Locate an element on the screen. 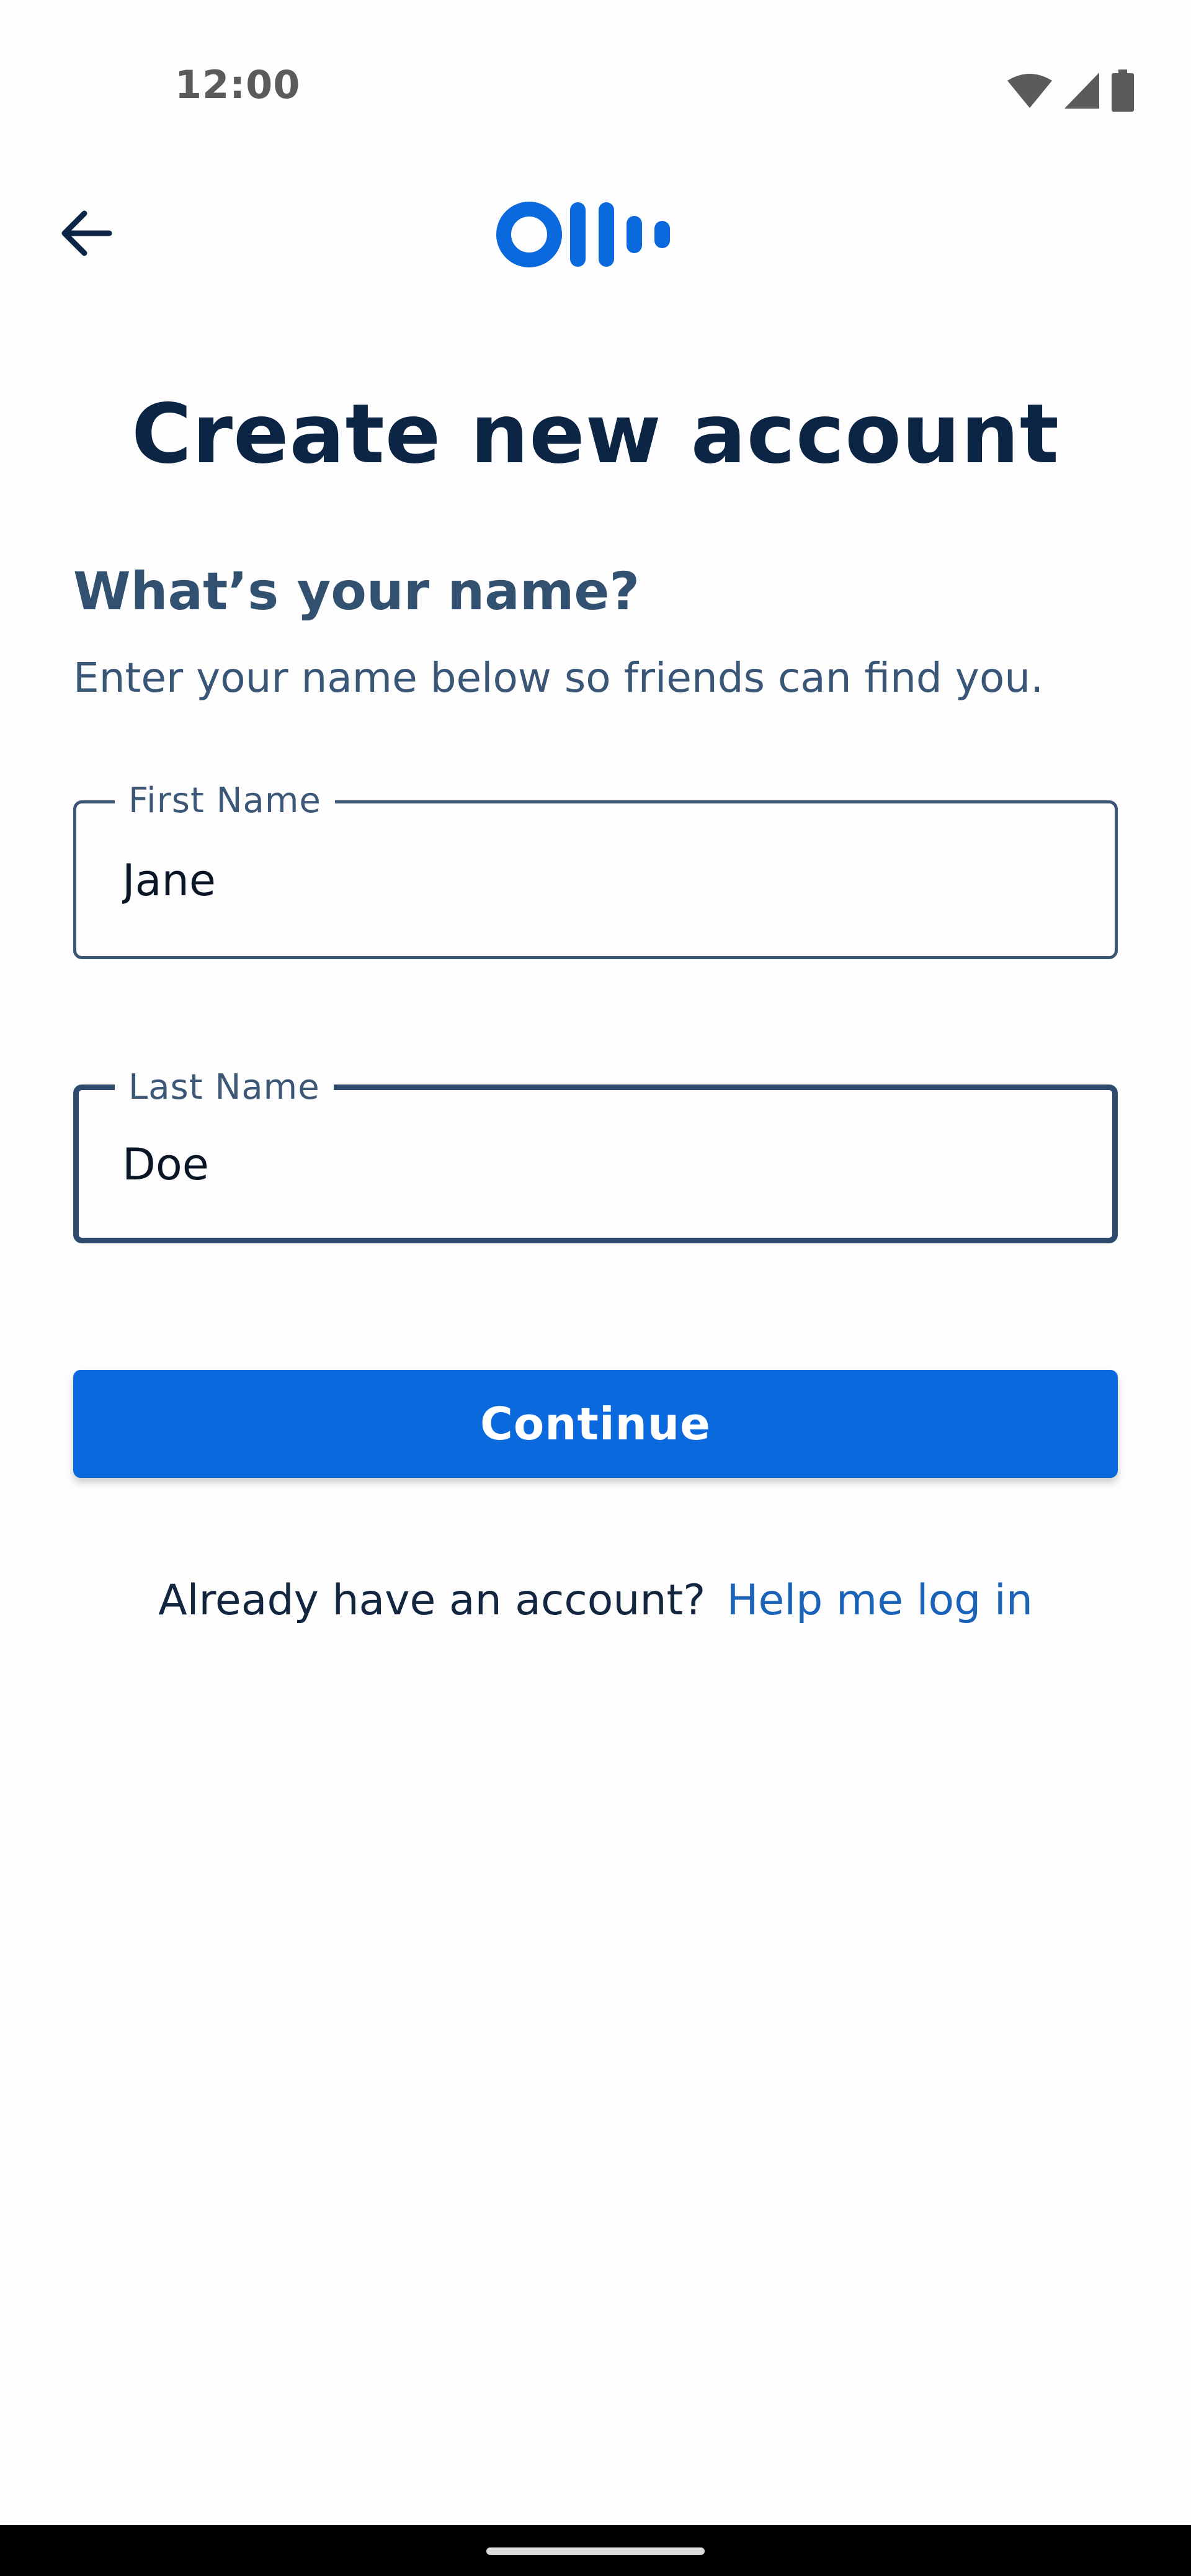 This screenshot has width=1191, height=2576. status-bar: 12:00 is located at coordinates (595, 71).